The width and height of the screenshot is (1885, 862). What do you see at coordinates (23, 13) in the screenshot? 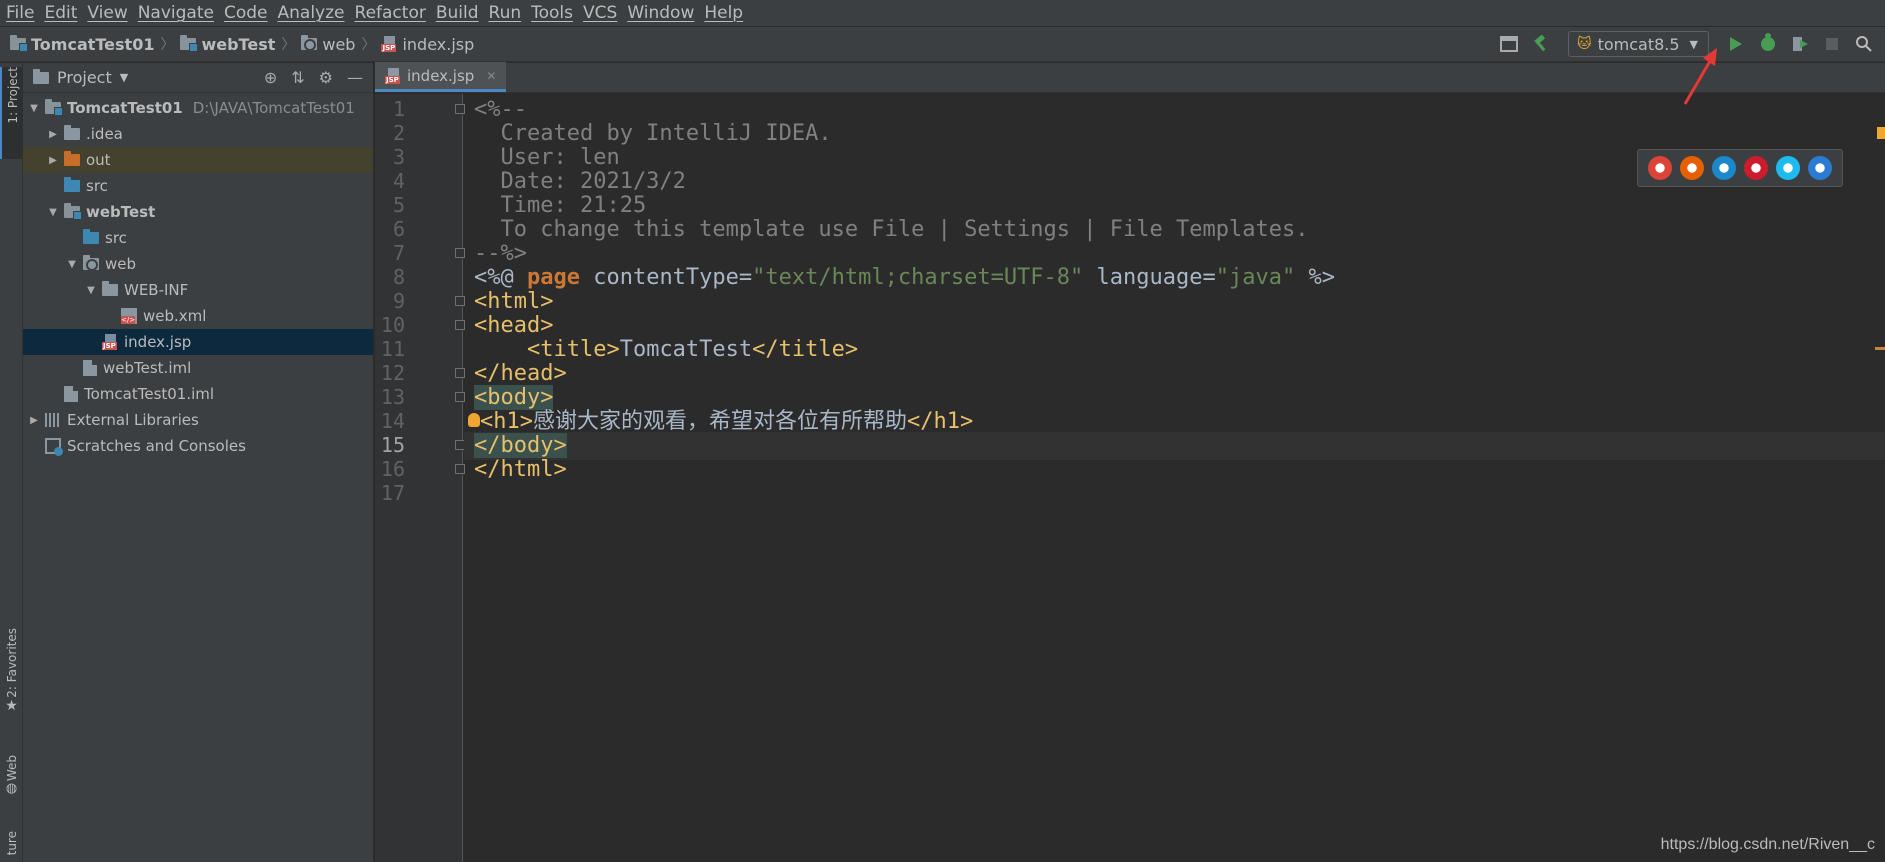
I see `menu-file: File` at bounding box center [23, 13].